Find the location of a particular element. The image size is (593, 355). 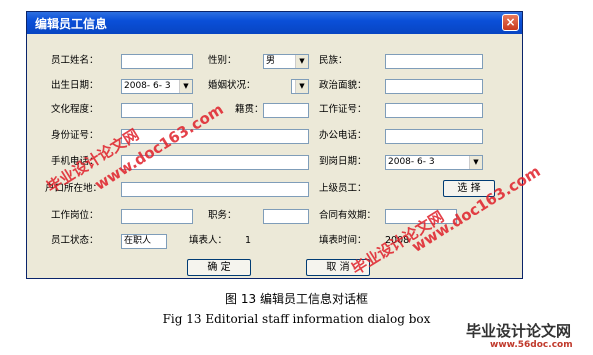

site-logo: 毕业设计论文网 is located at coordinates (519, 331).